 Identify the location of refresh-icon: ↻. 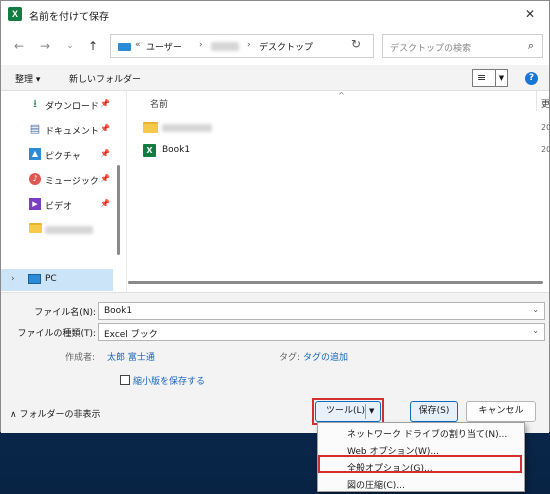
(356, 44).